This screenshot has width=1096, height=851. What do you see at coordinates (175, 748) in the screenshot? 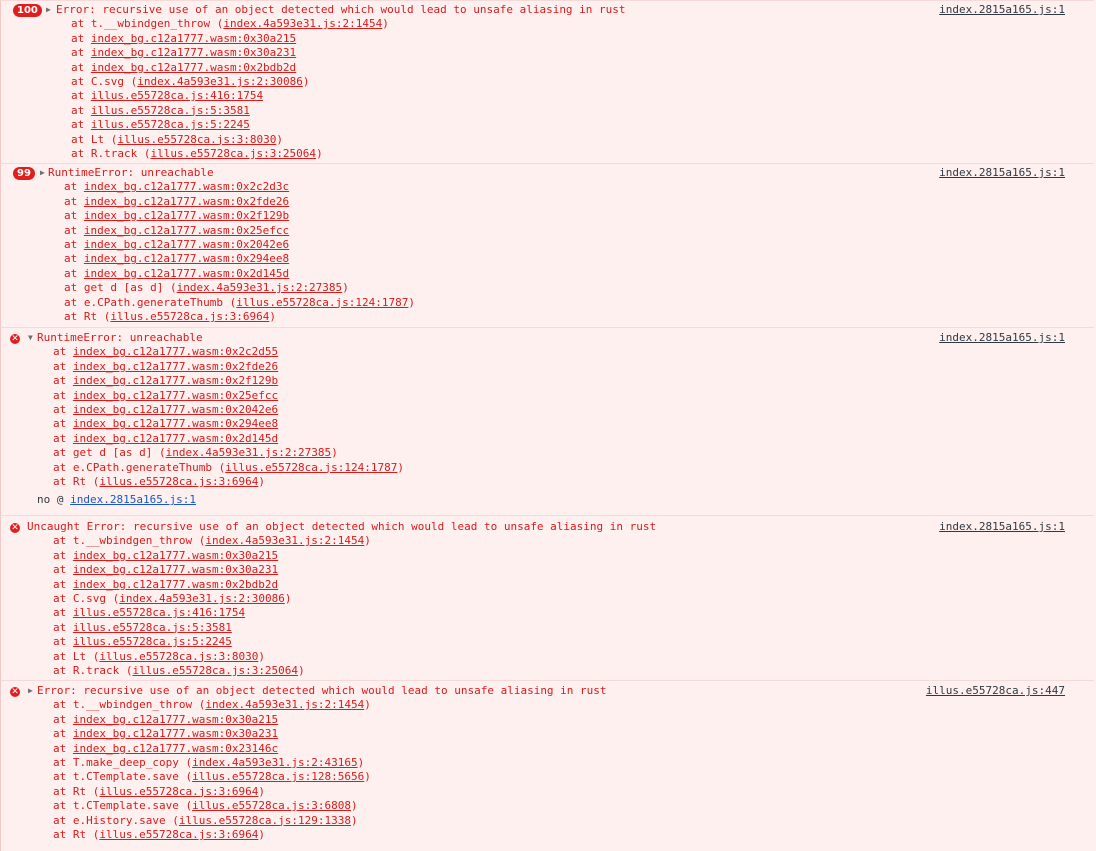
I see `stack-frame-location-link: index_bg.c12a1777.wasm:0x23146c` at bounding box center [175, 748].